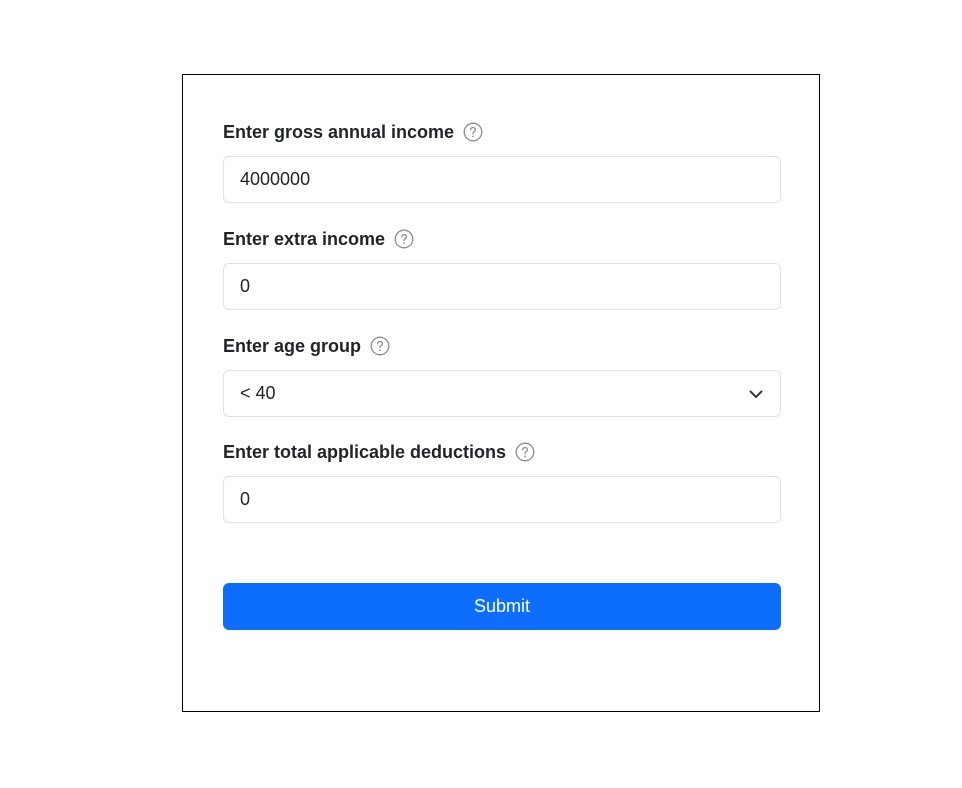 The width and height of the screenshot is (962, 788). I want to click on extra-income-label: Enter extra income, so click(304, 238).